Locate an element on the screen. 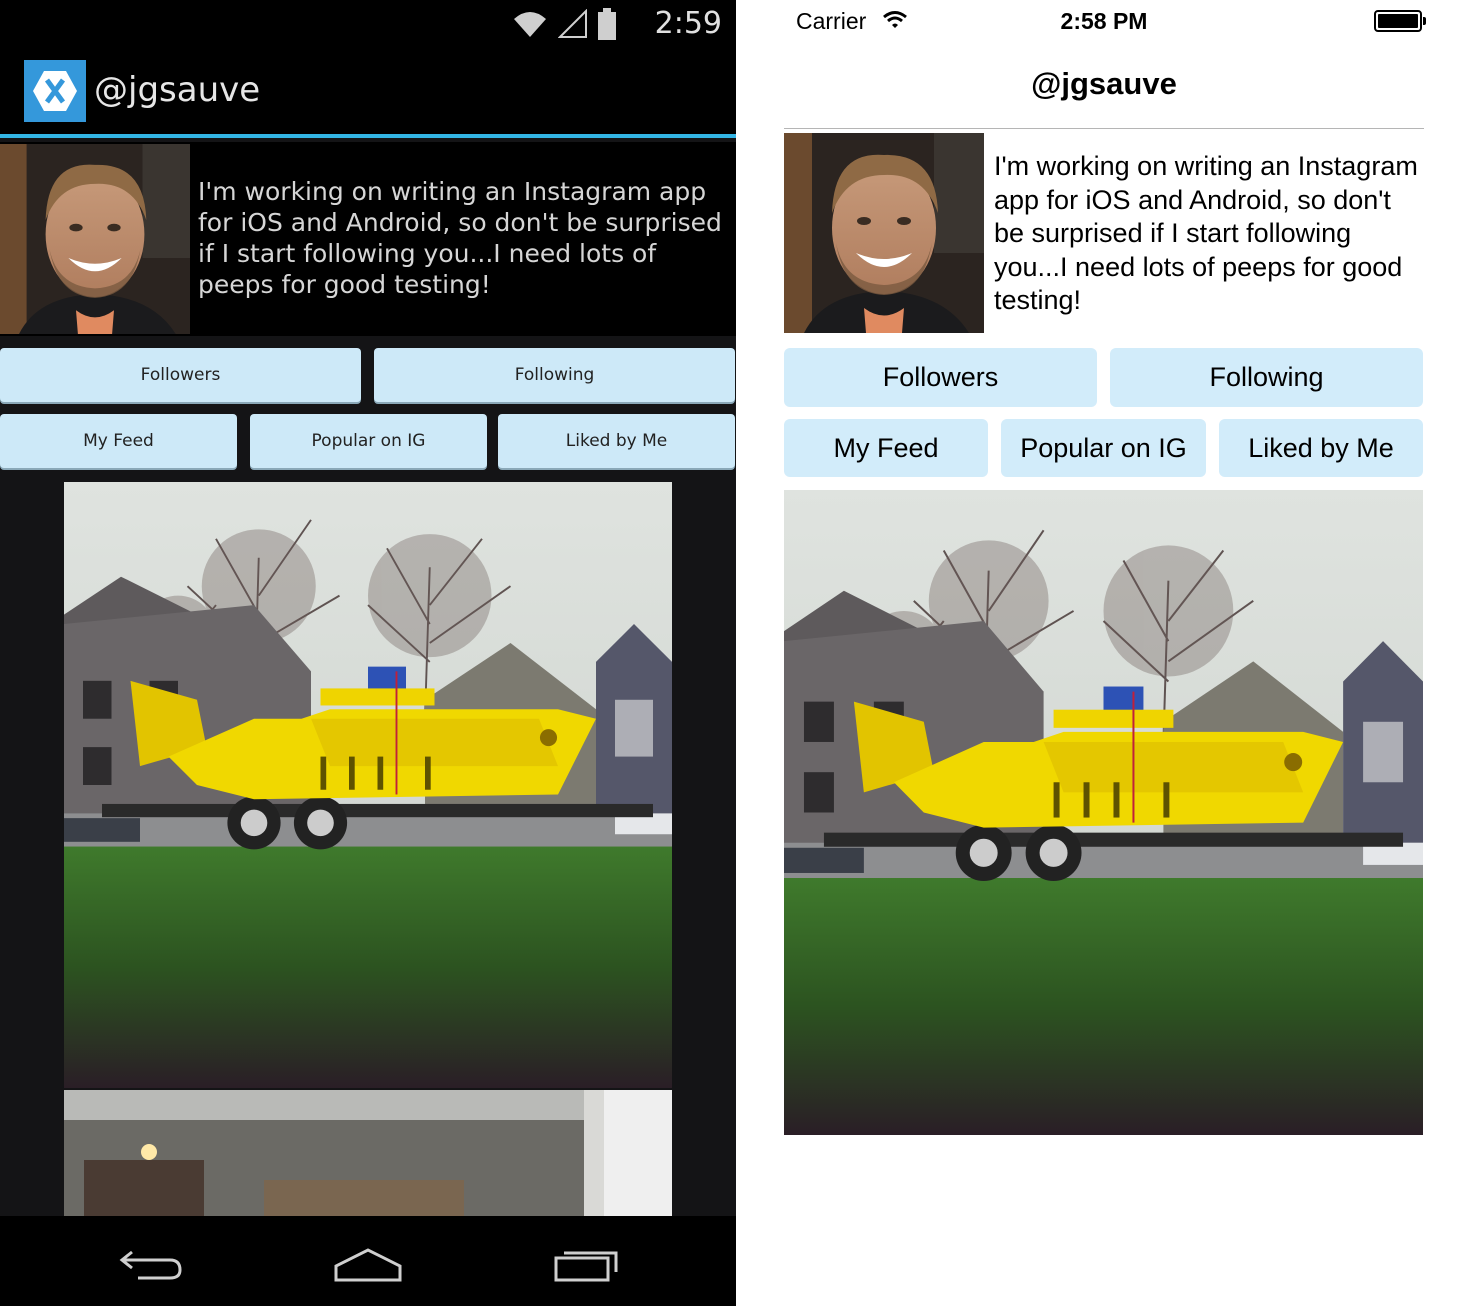 The image size is (1472, 1306). nav-title: @jgsauve is located at coordinates (1104, 83).